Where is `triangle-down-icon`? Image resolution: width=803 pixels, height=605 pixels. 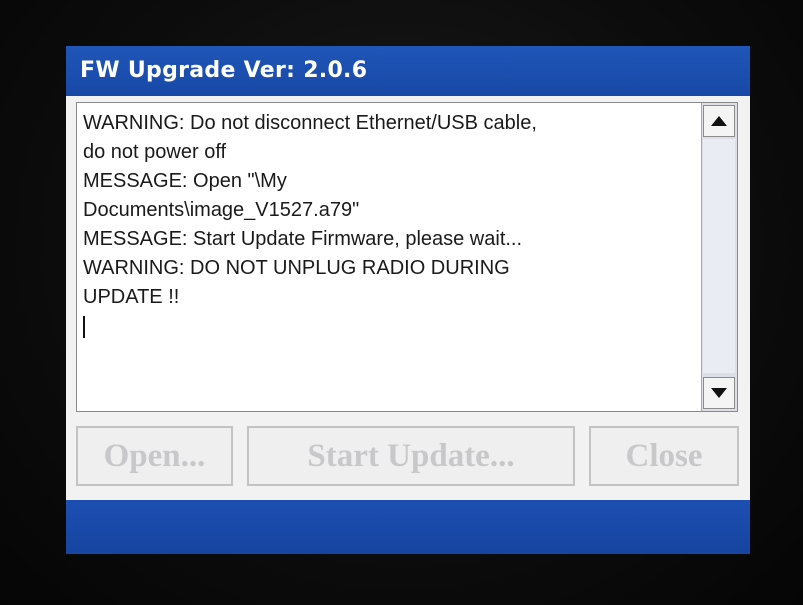
triangle-down-icon is located at coordinates (719, 393).